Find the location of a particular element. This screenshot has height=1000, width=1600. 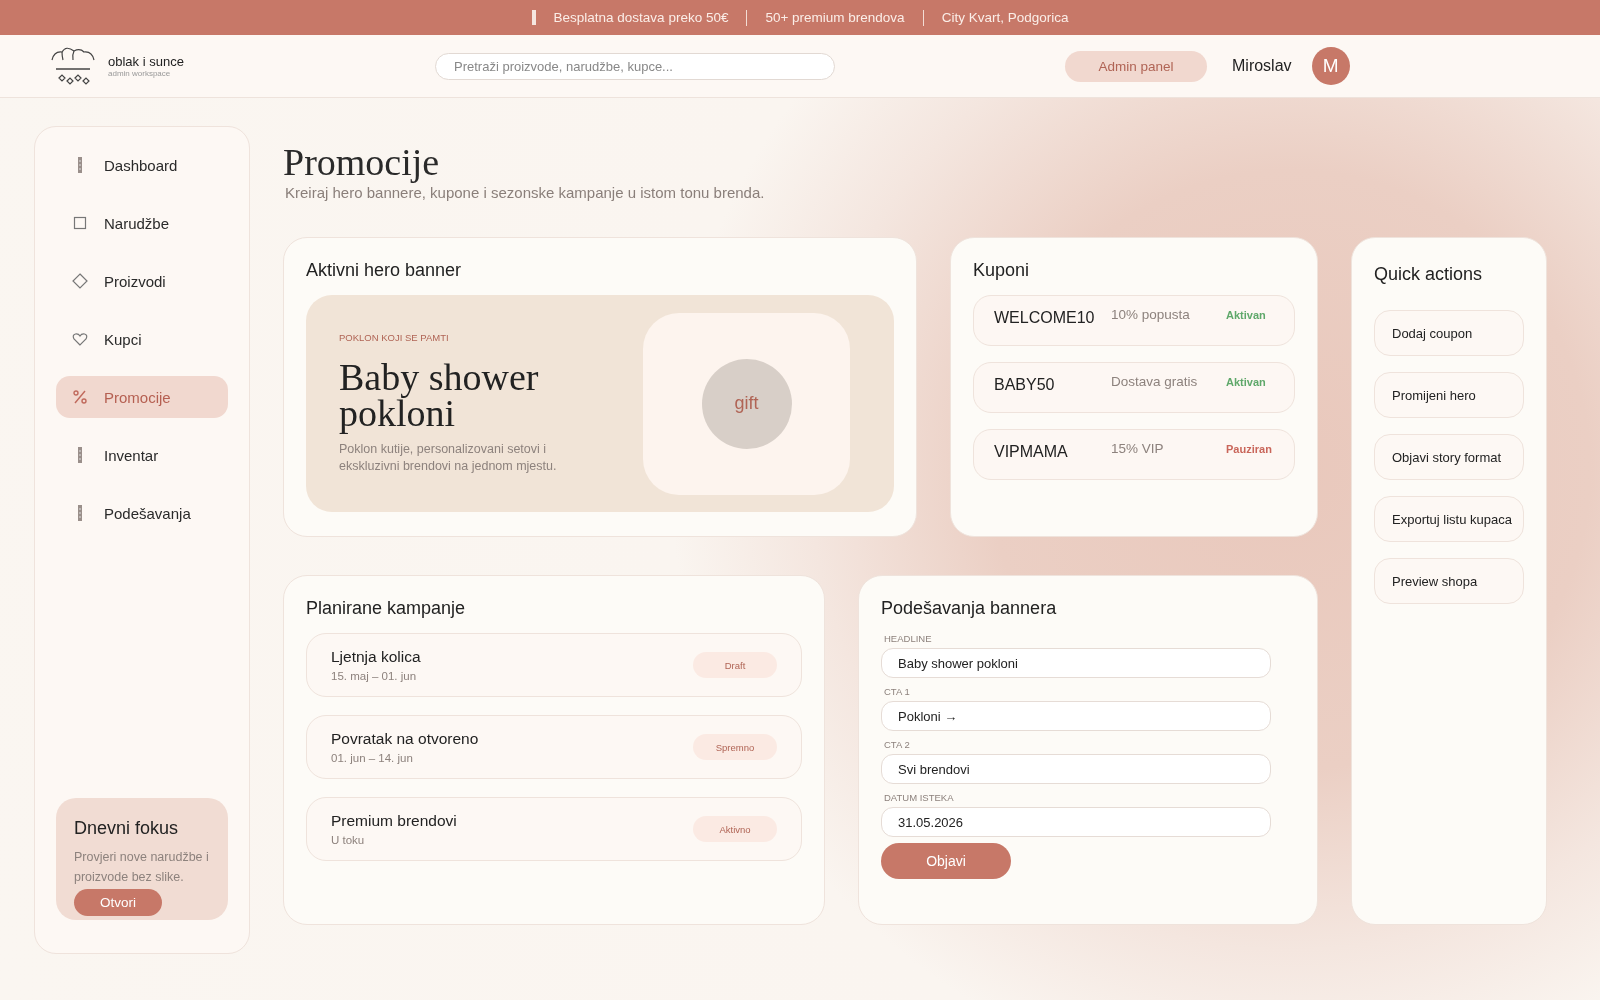

campaign-dates: 01. jun – 14. jun is located at coordinates (372, 758).